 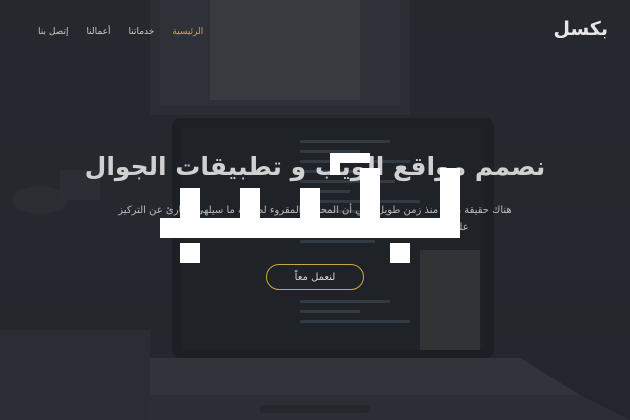 I want to click on brand-logo: بكسل, so click(x=581, y=29).